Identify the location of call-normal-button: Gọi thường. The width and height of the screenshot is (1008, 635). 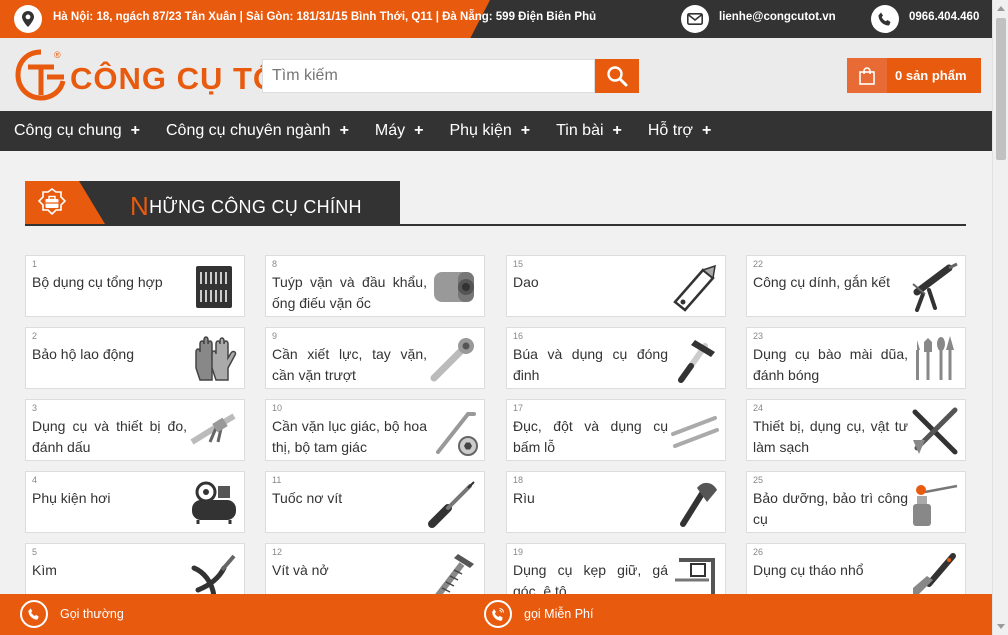
(72, 614).